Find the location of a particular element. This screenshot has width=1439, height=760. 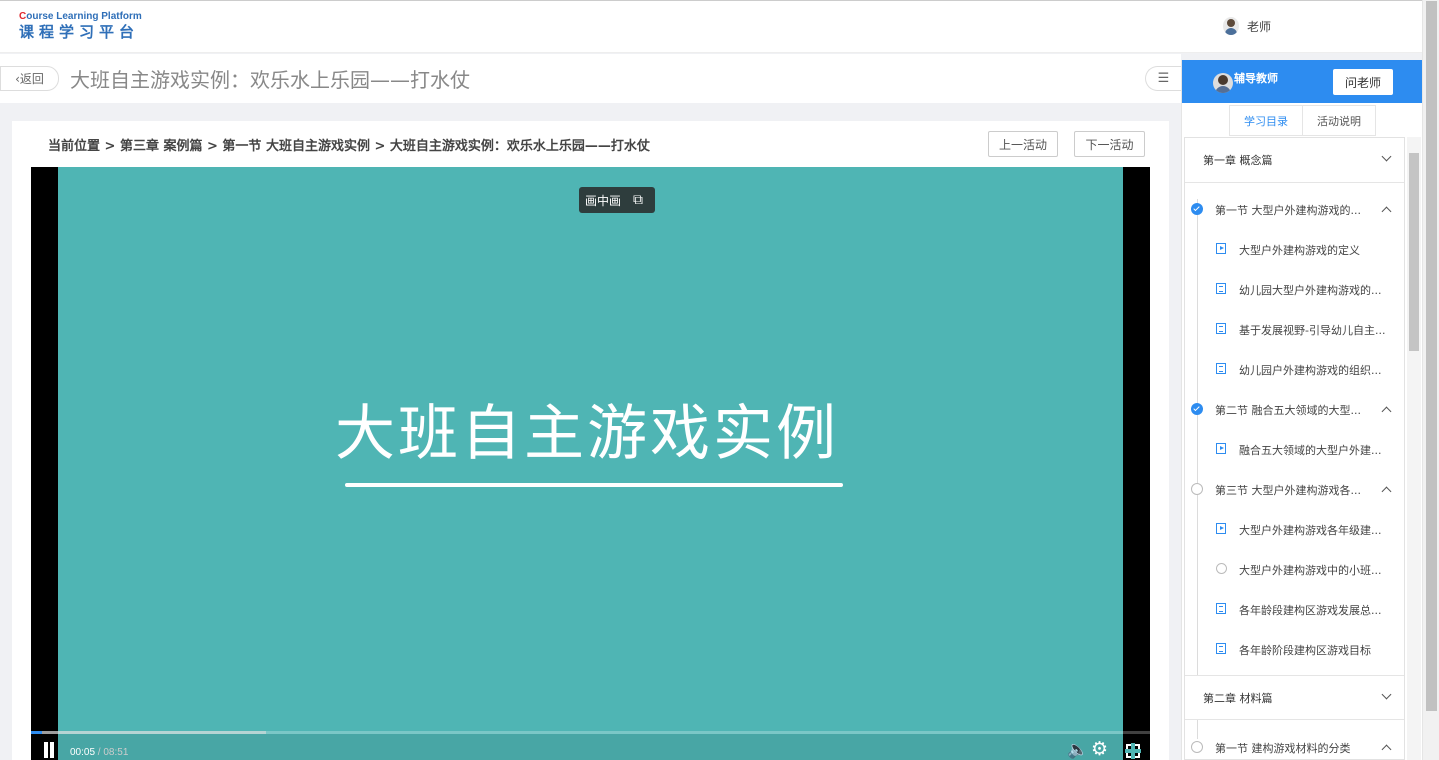

back-button-label: 返回 is located at coordinates (31, 79).